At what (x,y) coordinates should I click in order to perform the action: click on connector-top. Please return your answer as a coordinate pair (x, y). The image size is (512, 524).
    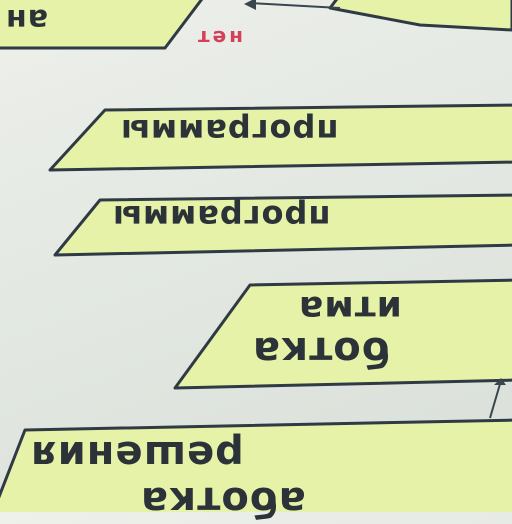
    Looking at the image, I should click on (295, 5).